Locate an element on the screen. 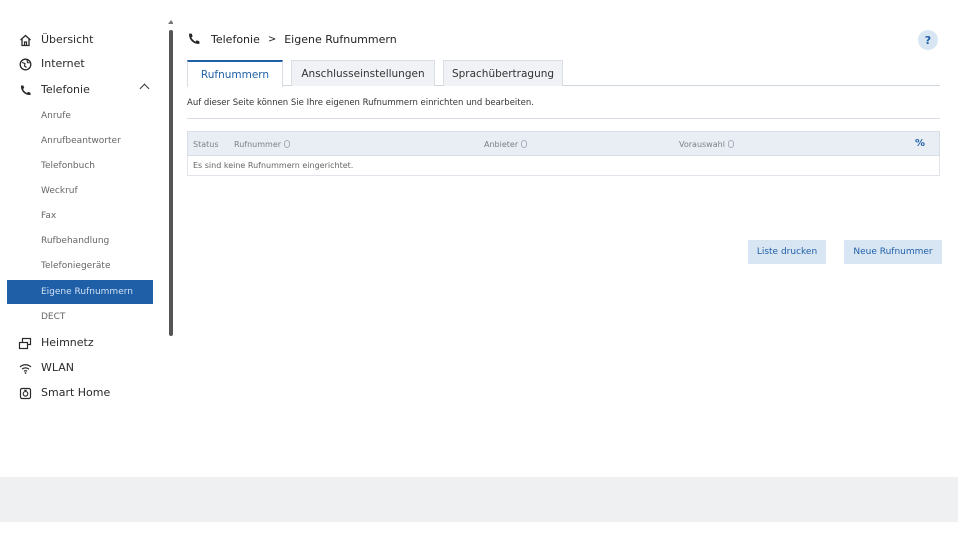 The image size is (958, 544). smart-home-icon is located at coordinates (25, 393).